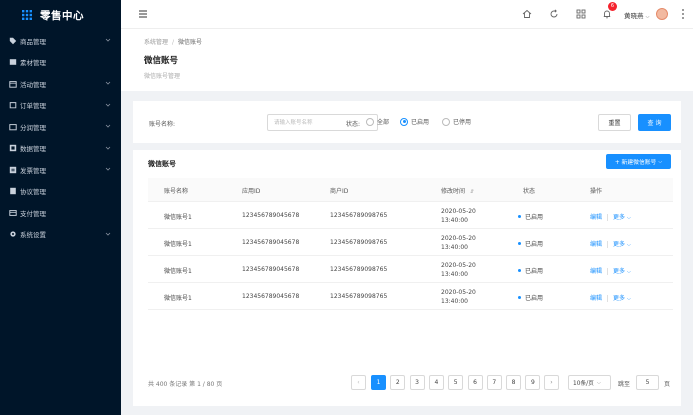  What do you see at coordinates (13, 148) in the screenshot?
I see `chart-icon` at bounding box center [13, 148].